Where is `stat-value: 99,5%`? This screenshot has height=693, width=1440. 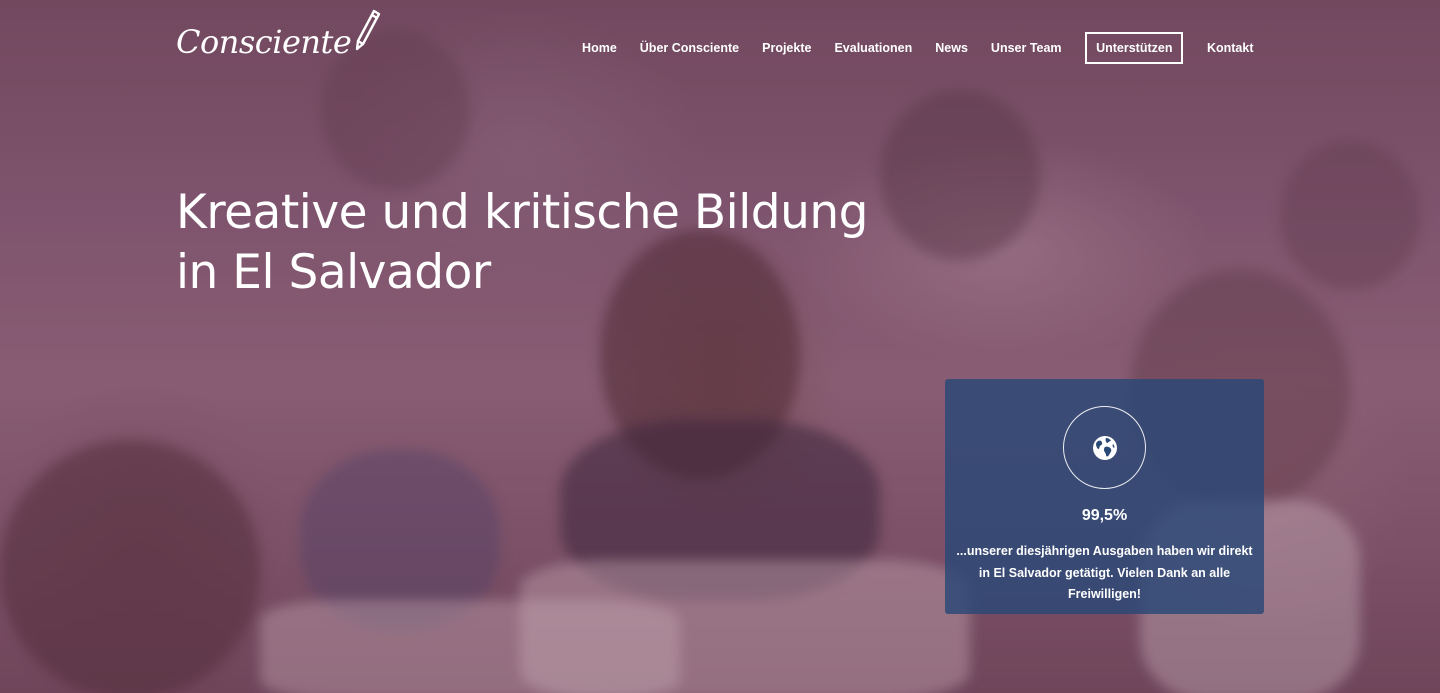
stat-value: 99,5% is located at coordinates (1104, 515).